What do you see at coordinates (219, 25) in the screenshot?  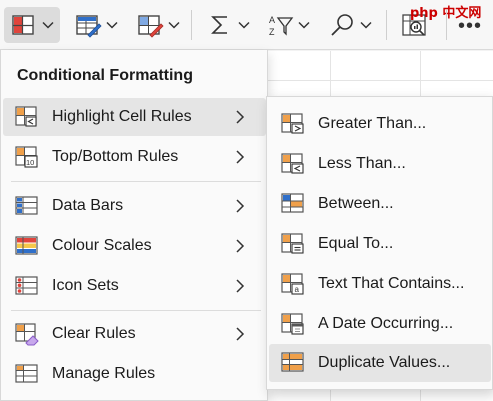 I see `autosum-sigma-icon` at bounding box center [219, 25].